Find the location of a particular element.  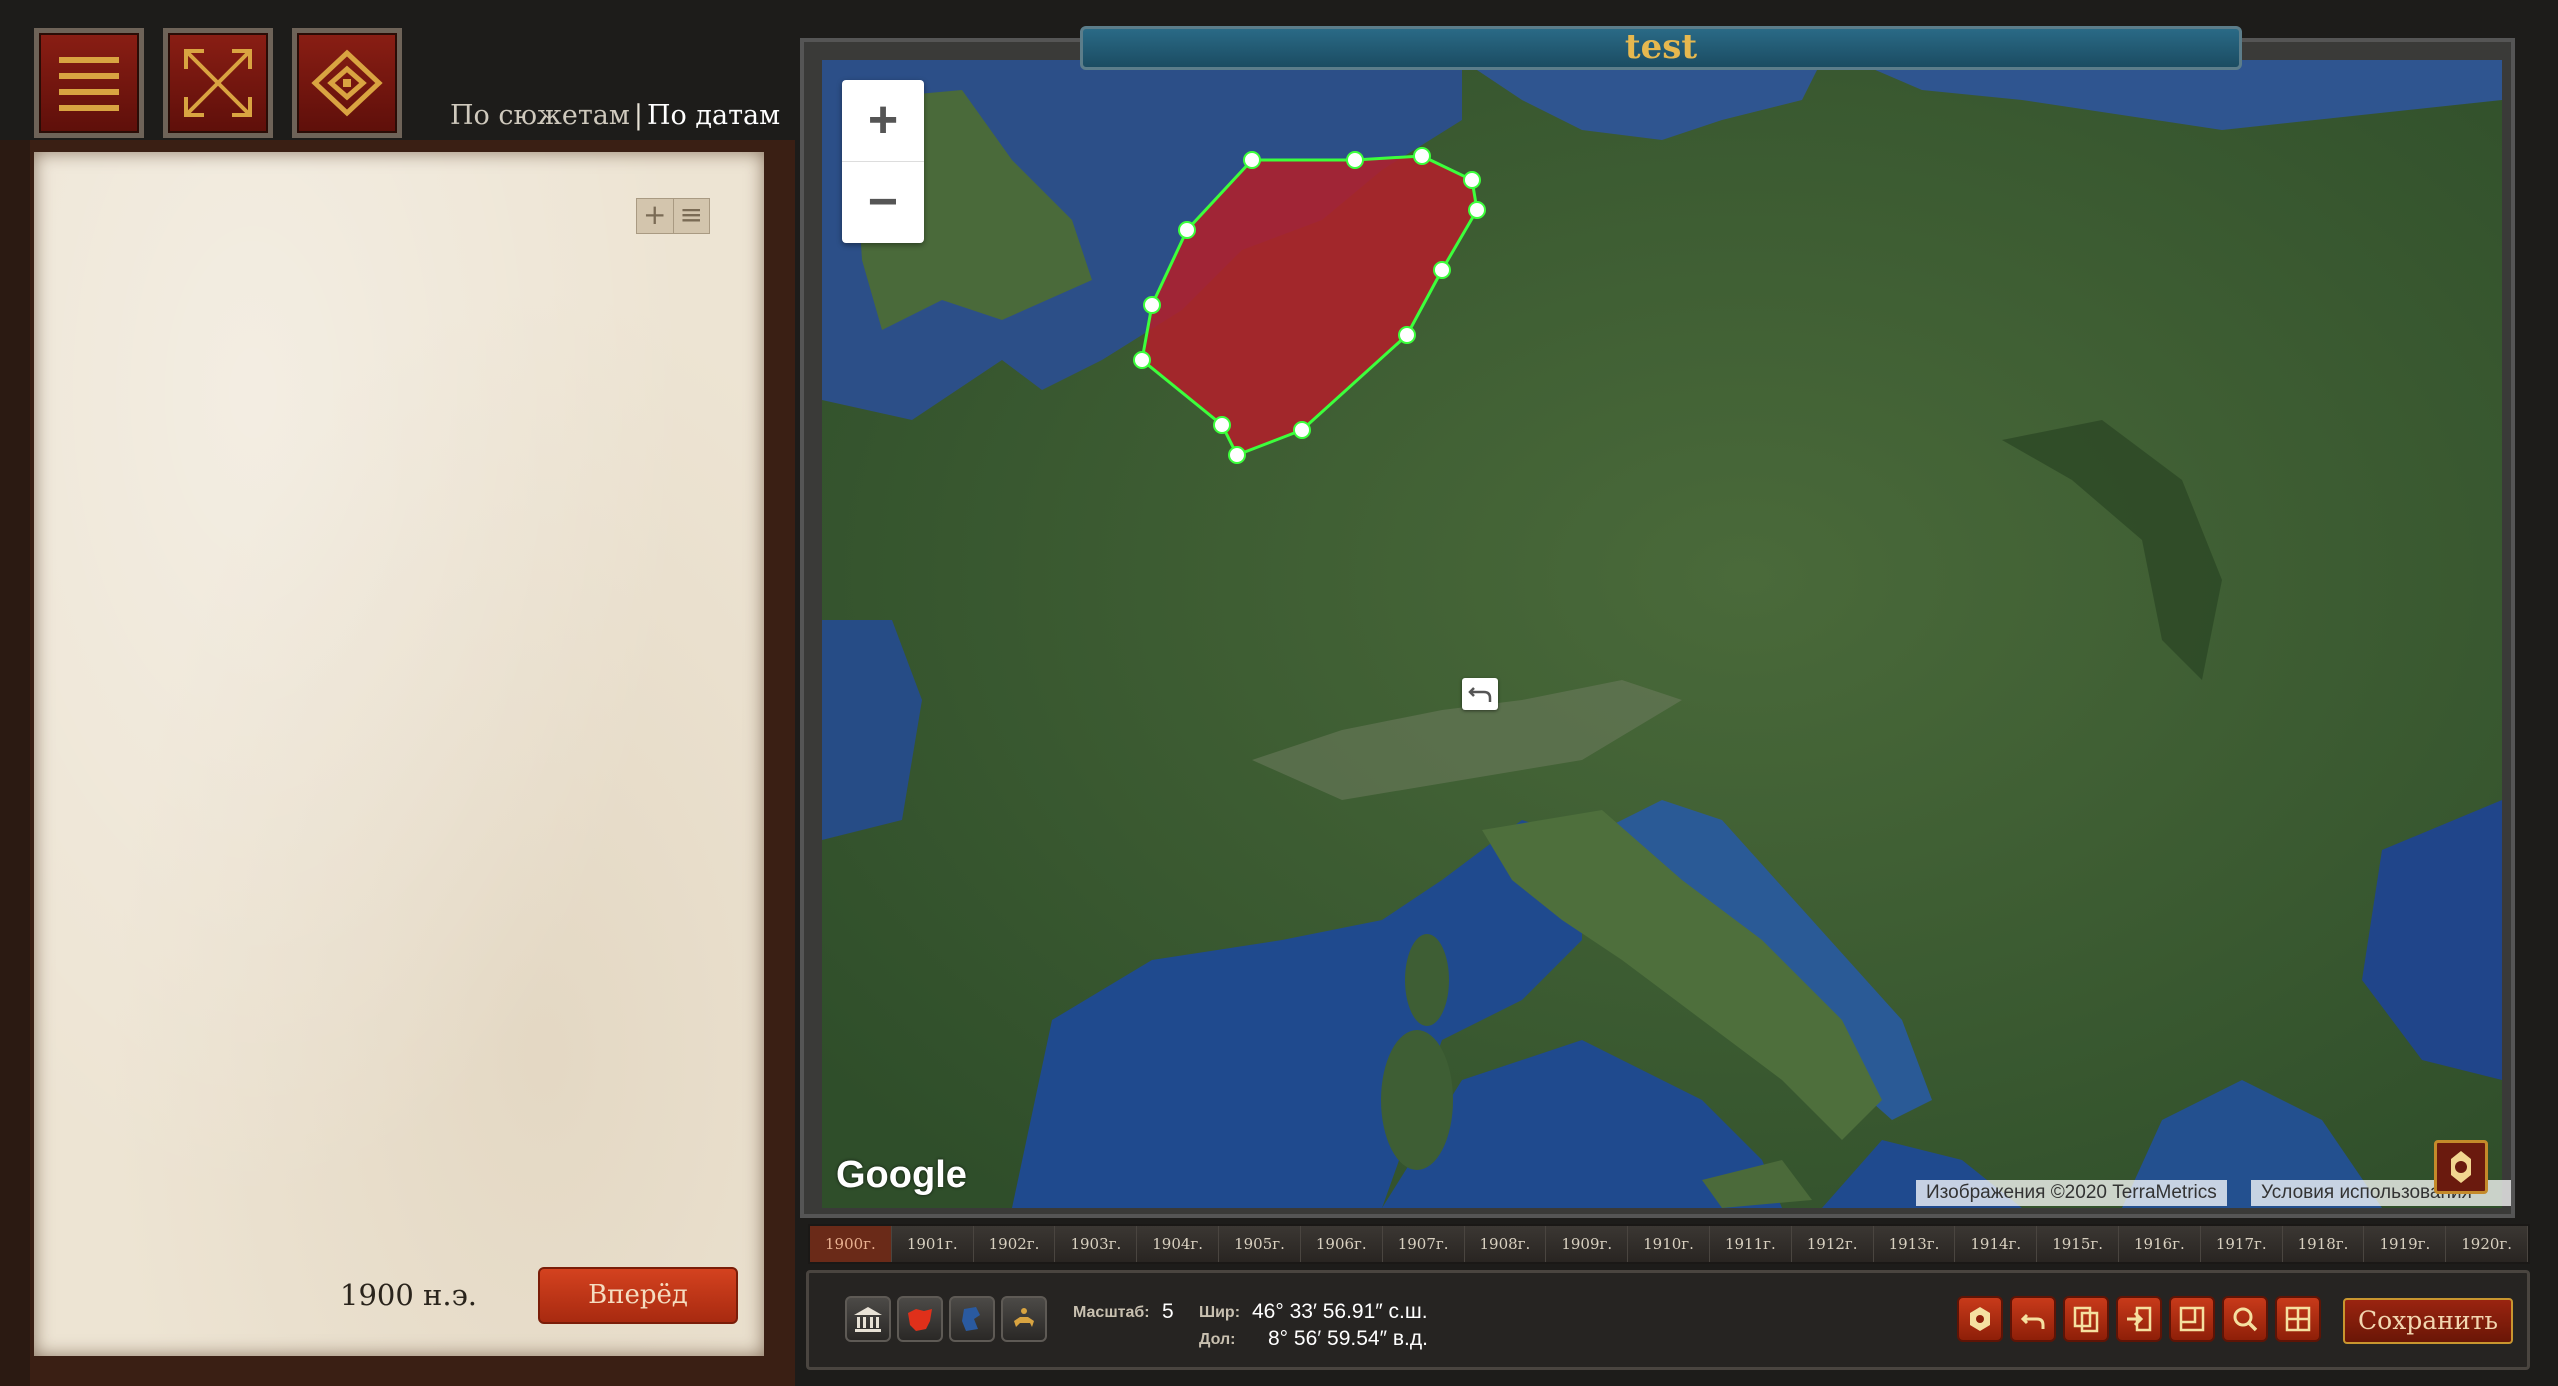

timeline-year: 1902г. is located at coordinates (1014, 1244).